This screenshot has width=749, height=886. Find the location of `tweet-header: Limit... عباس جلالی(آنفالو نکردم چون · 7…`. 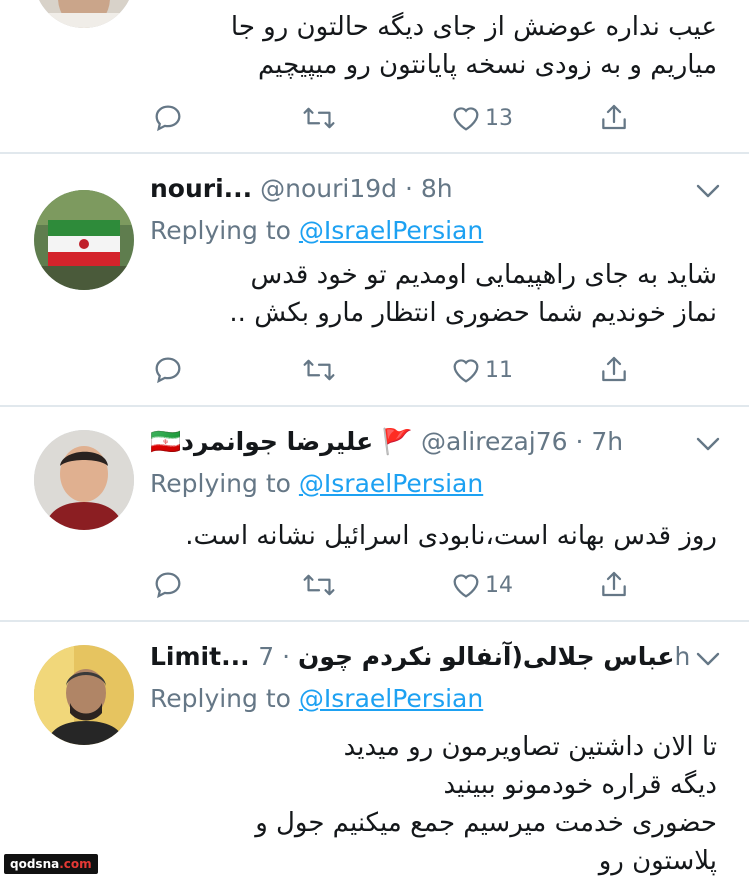

tweet-header: Limit... عباس جلالی(آنفالو نکردم چون · 7… is located at coordinates (420, 657).